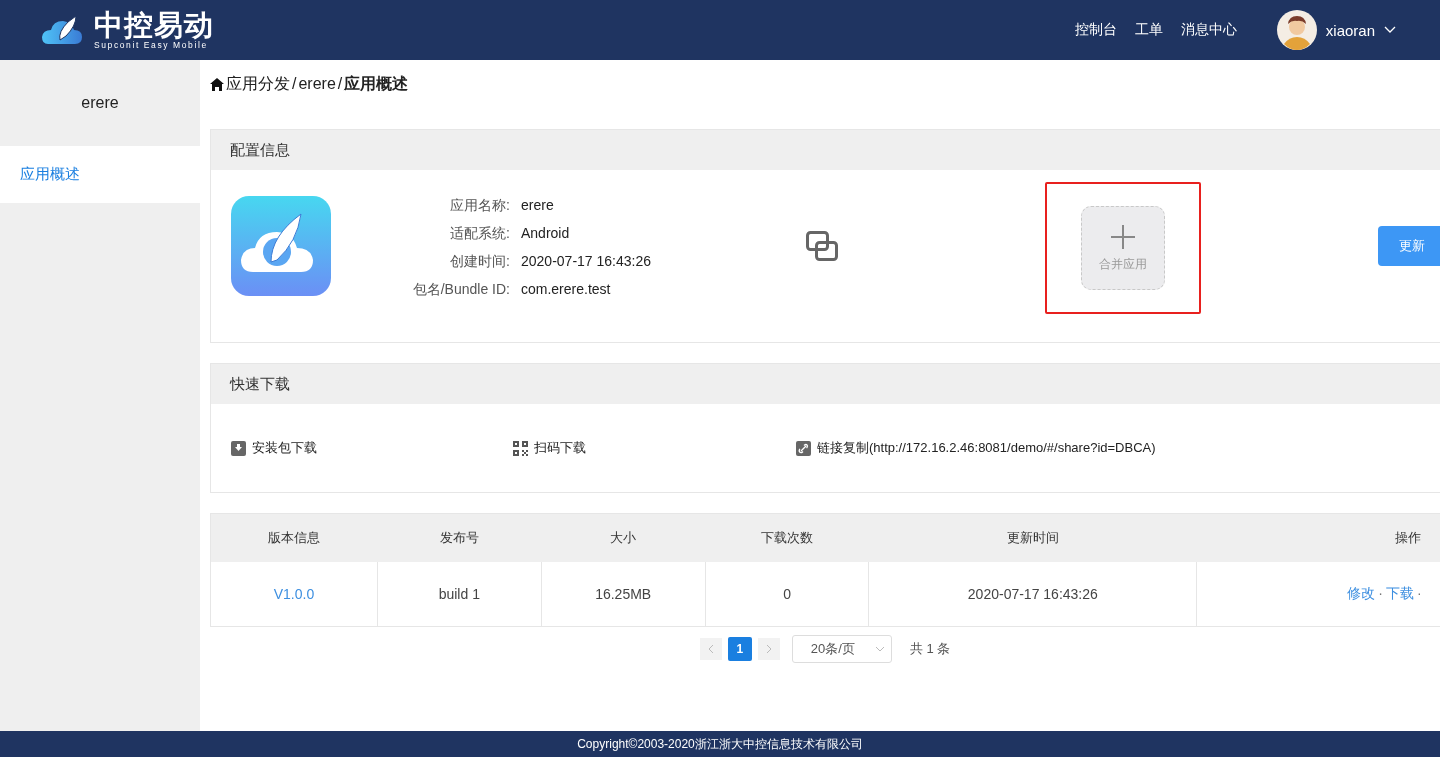  Describe the element at coordinates (376, 83) in the screenshot. I see `breadcrumb-item: 应用概述` at that location.